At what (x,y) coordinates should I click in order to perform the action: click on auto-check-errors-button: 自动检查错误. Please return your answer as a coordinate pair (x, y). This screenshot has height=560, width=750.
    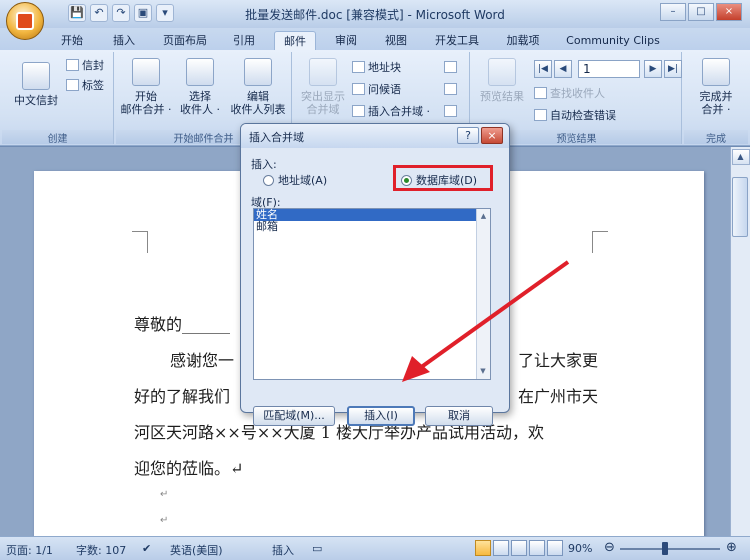
    Looking at the image, I should click on (575, 116).